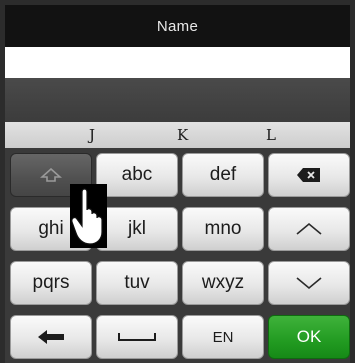  I want to click on shift-up-arrow-icon, so click(51, 175).